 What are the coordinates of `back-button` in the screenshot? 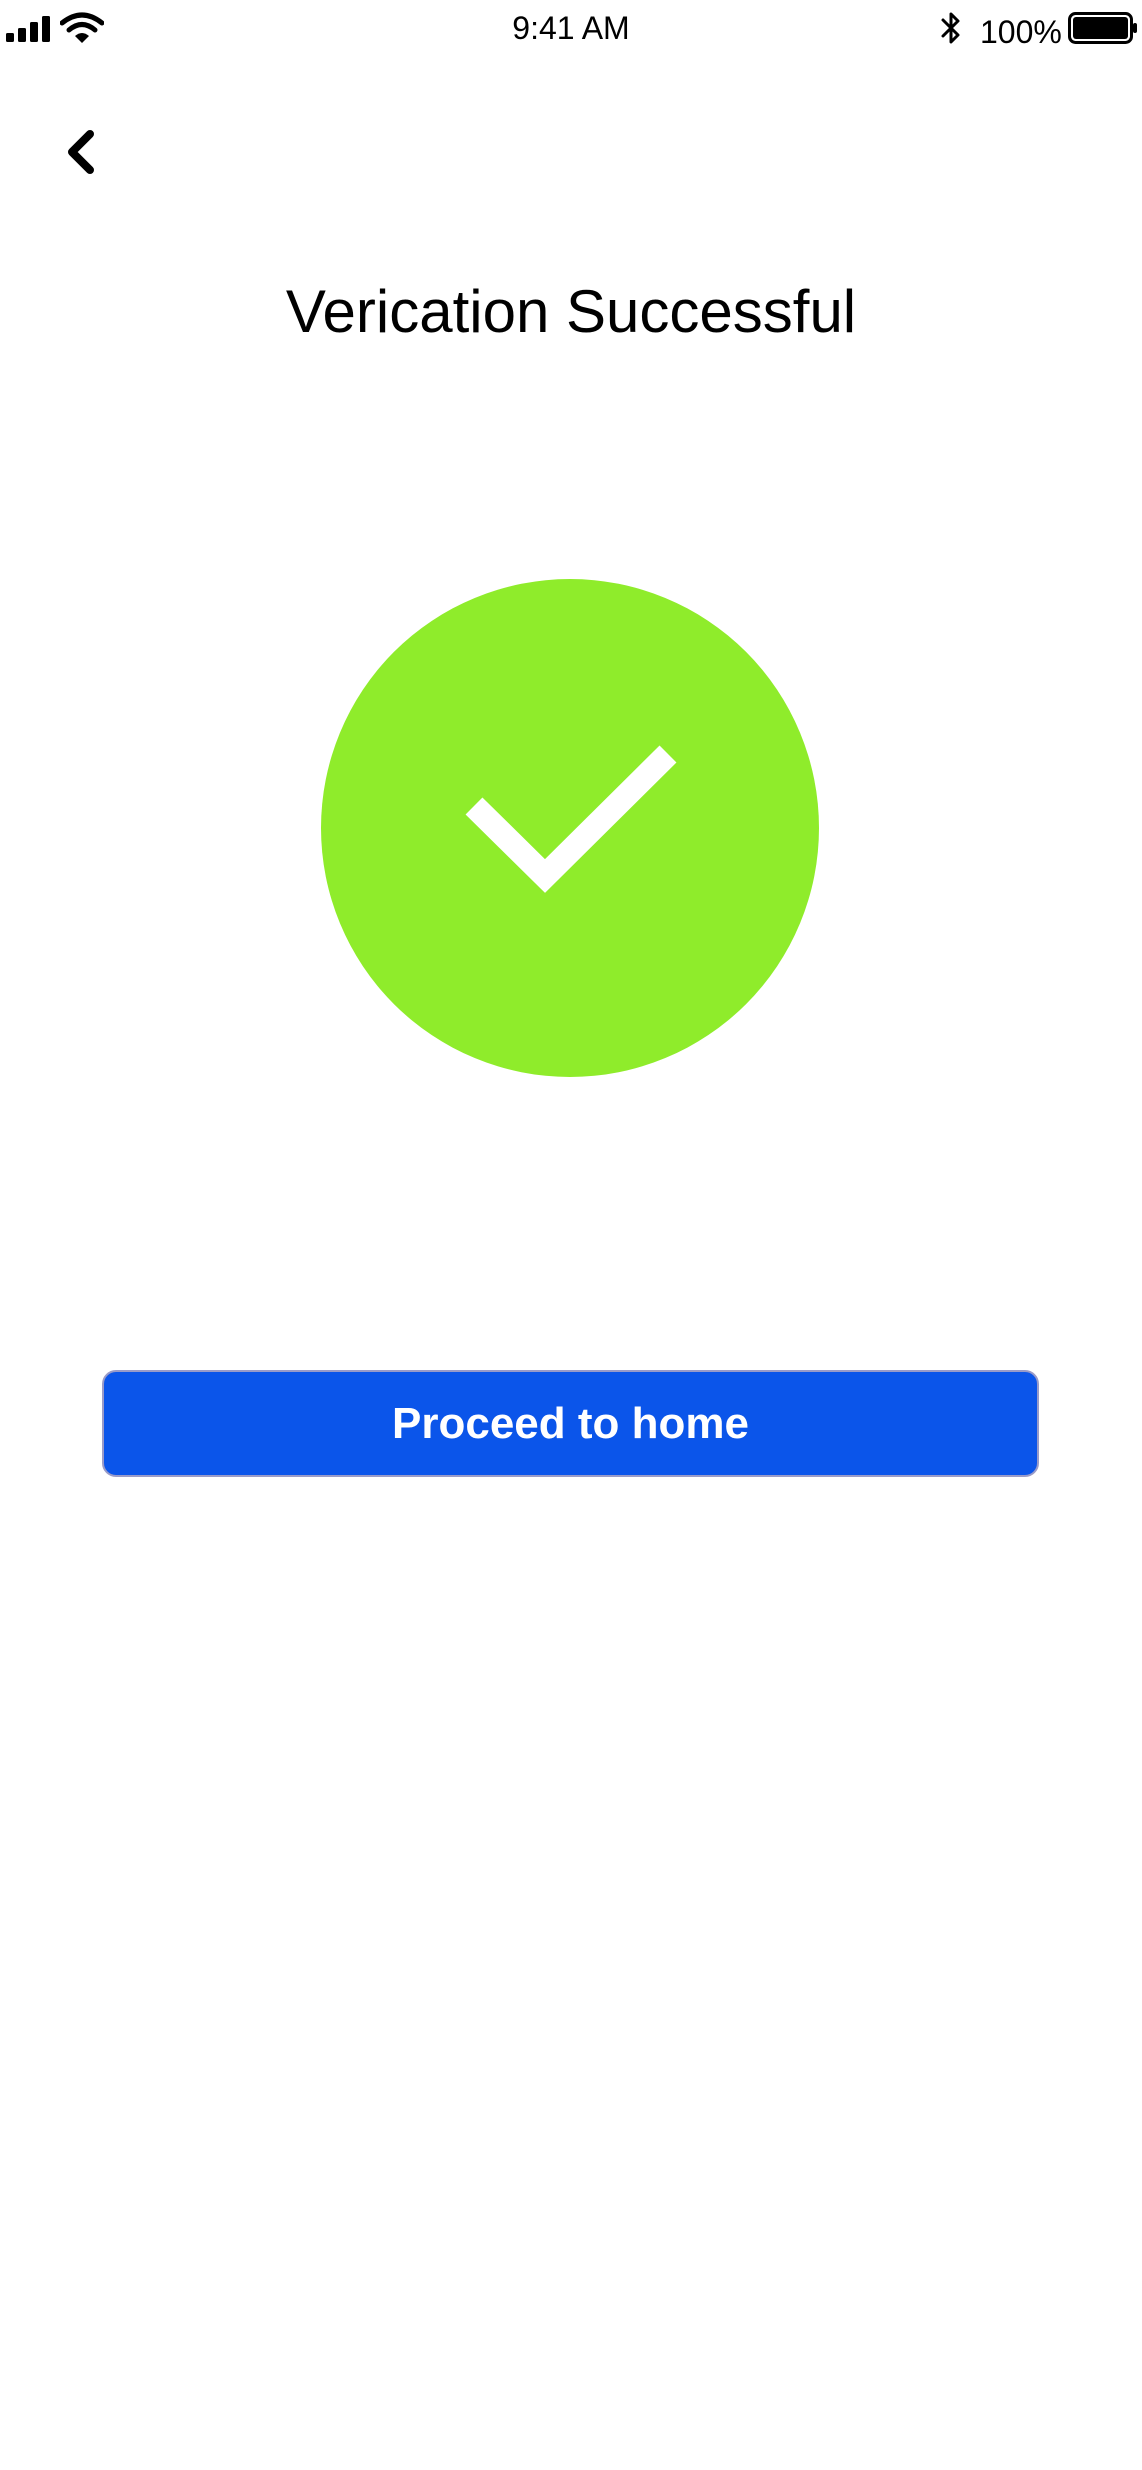 It's located at (84, 152).